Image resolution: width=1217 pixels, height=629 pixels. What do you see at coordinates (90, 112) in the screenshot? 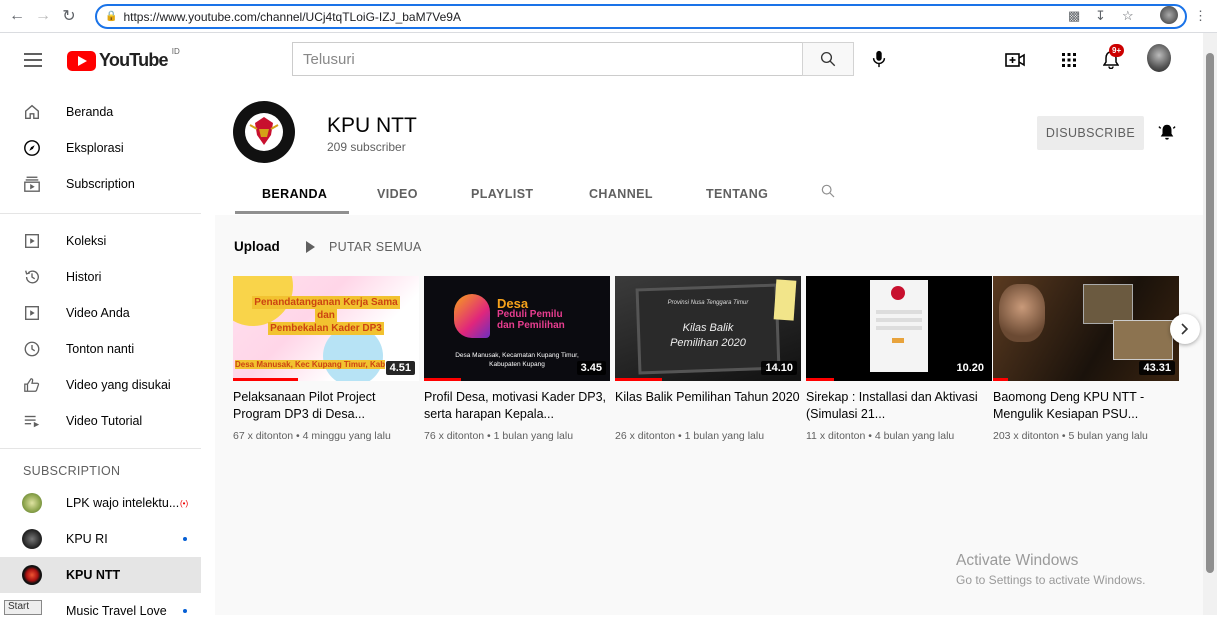
I see `sidebar-item-label: Beranda` at bounding box center [90, 112].